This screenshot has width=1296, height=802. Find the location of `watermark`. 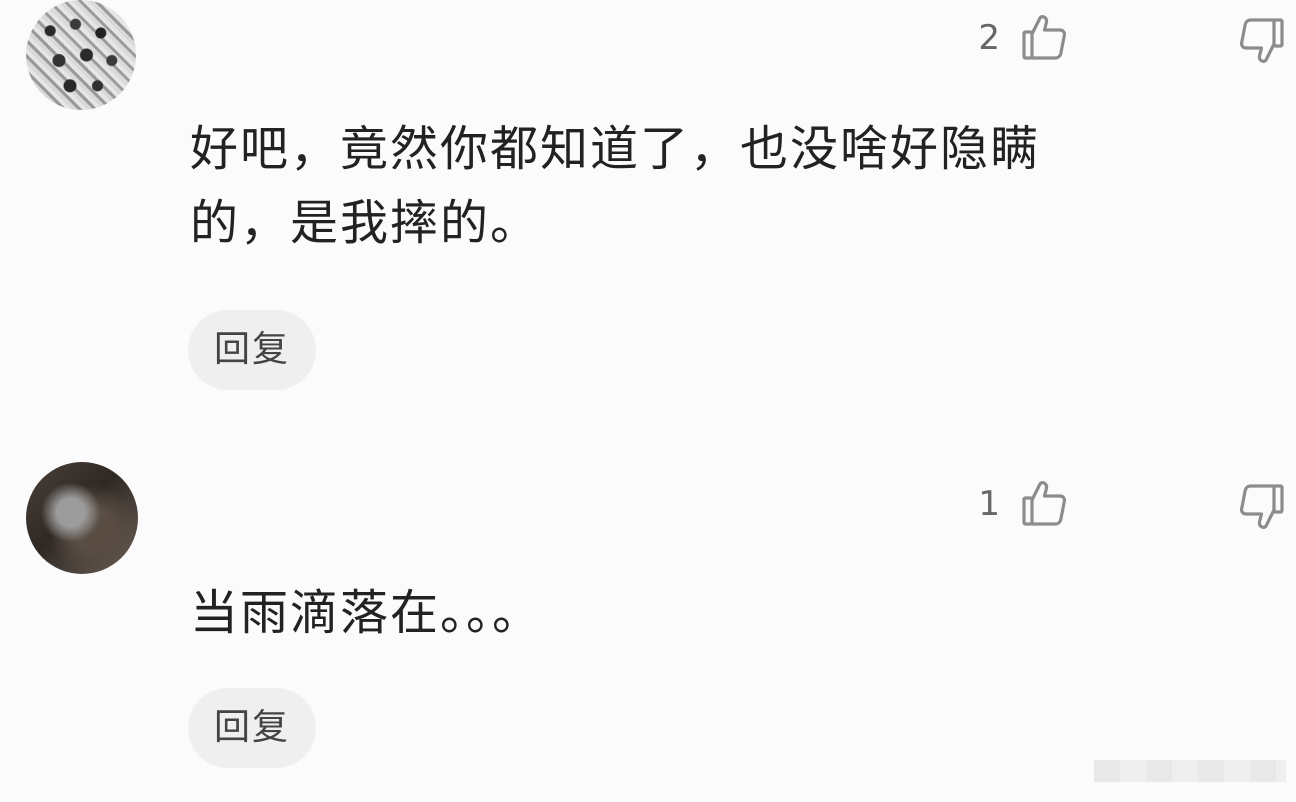

watermark is located at coordinates (1190, 771).